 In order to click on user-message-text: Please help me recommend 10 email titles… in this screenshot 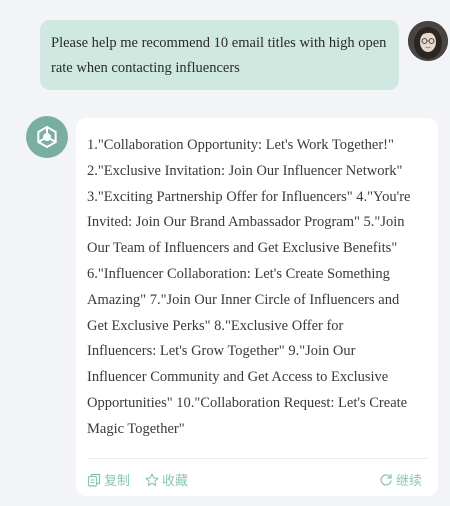, I will do `click(219, 55)`.